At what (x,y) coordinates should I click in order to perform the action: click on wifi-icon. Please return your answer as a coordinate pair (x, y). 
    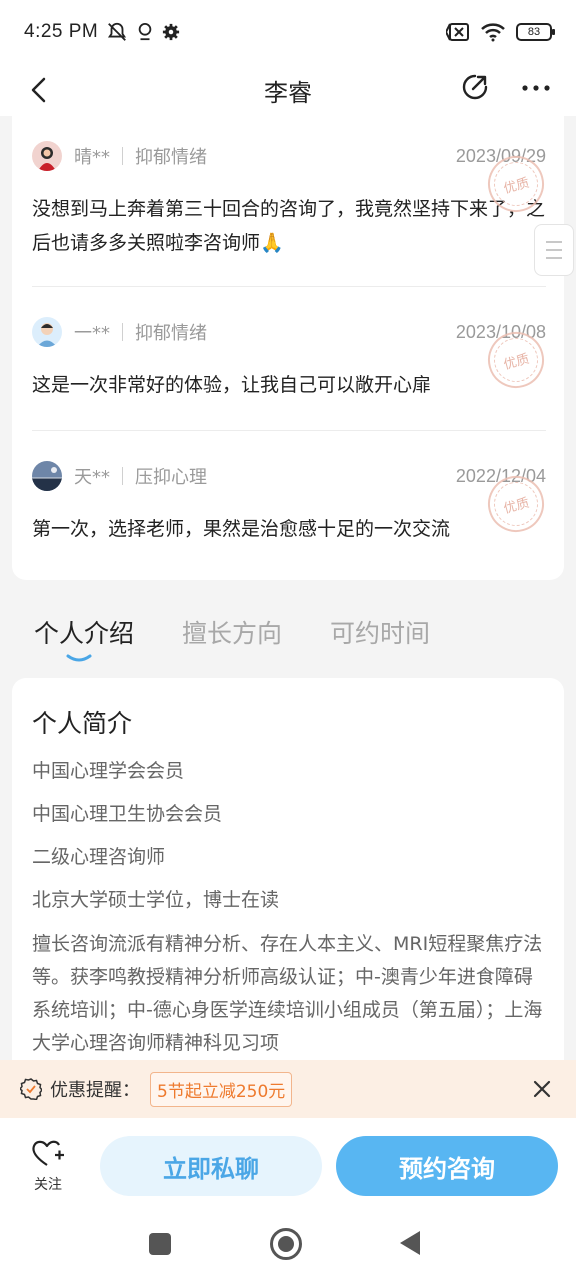
    Looking at the image, I should click on (493, 32).